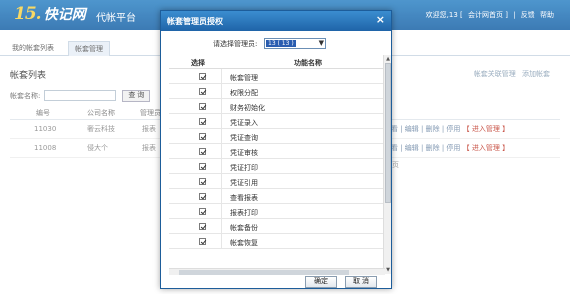  What do you see at coordinates (388, 270) in the screenshot?
I see `scroll-down-icon: ▼` at bounding box center [388, 270].